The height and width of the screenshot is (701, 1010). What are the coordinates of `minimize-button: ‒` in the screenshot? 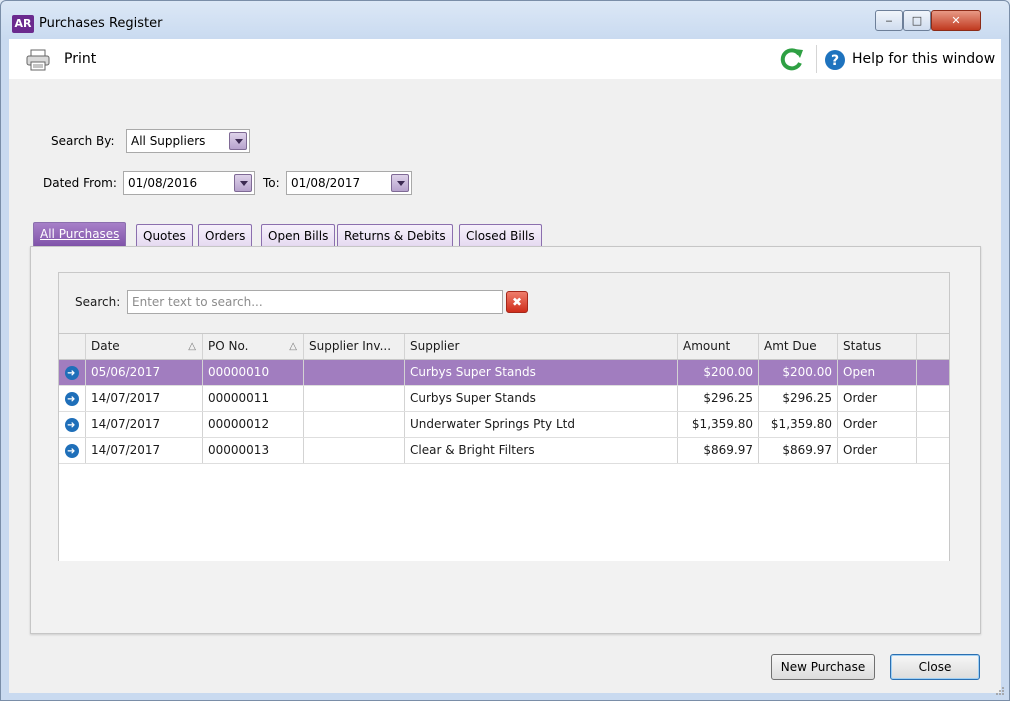 It's located at (889, 20).